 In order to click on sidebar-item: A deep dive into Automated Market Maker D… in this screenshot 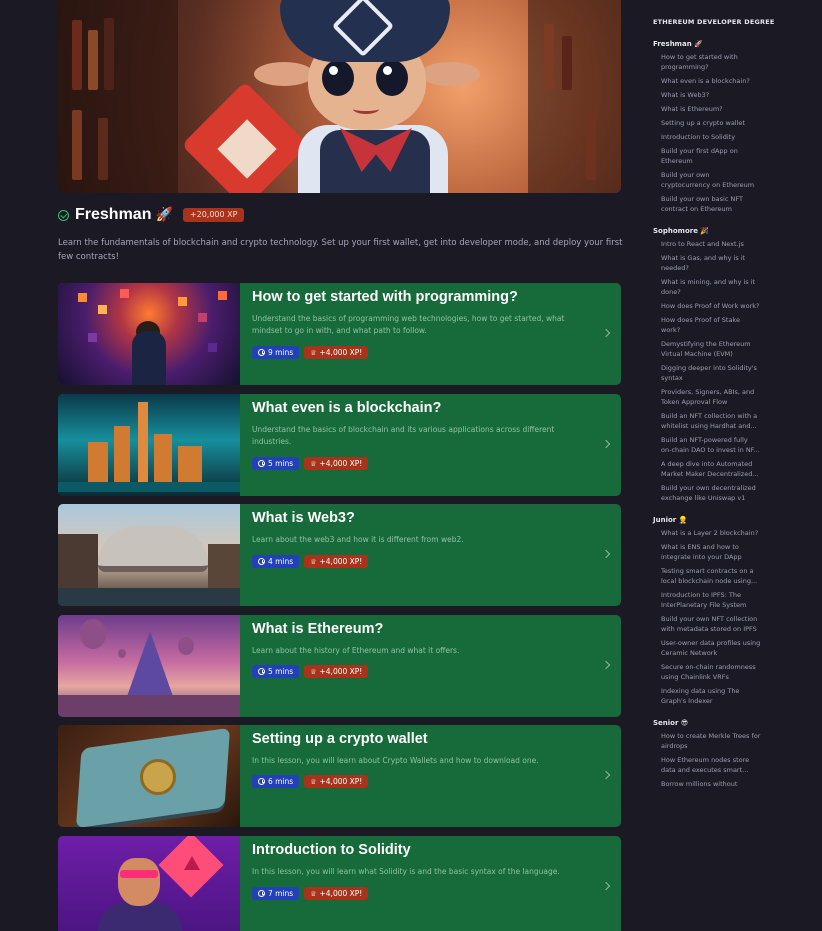, I will do `click(709, 469)`.